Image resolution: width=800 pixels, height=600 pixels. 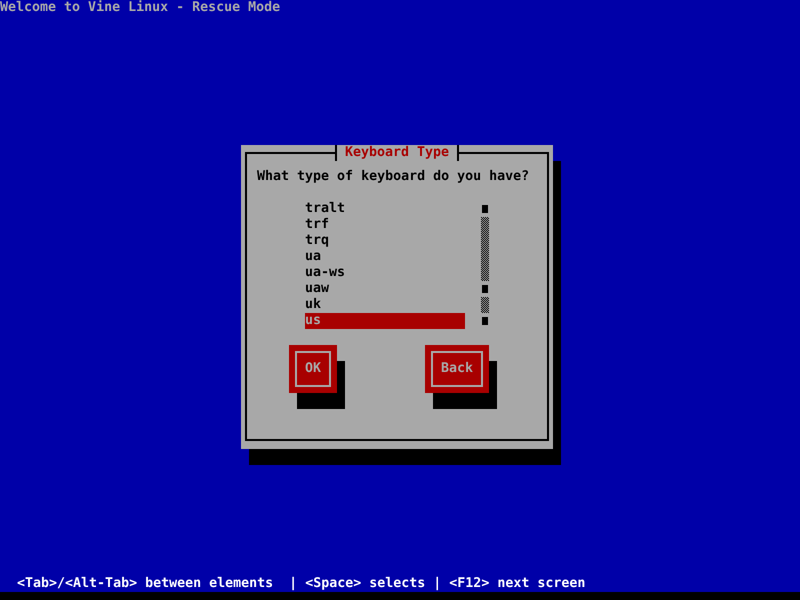 I want to click on list-item: tralt, so click(x=385, y=209).